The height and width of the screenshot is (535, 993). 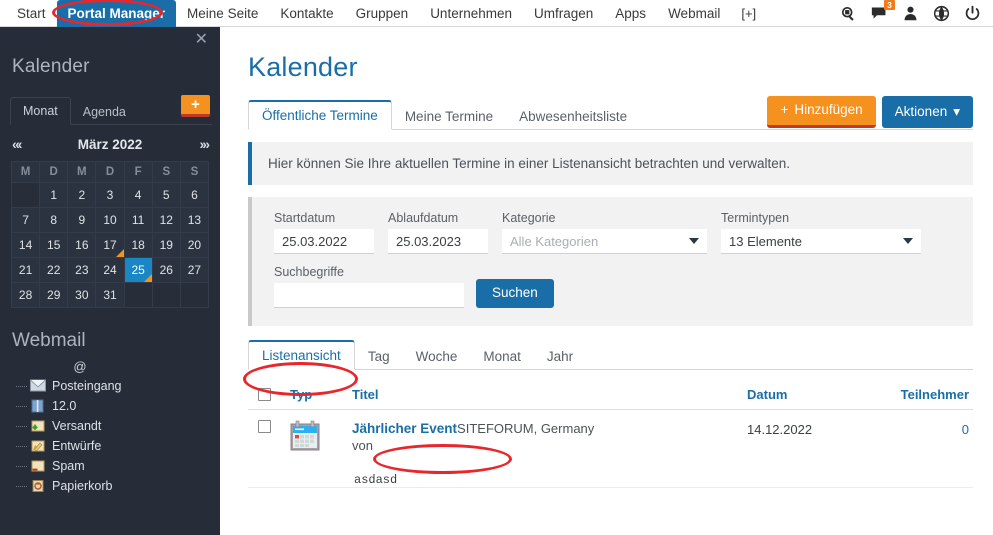 I want to click on power-icon, so click(x=972, y=13).